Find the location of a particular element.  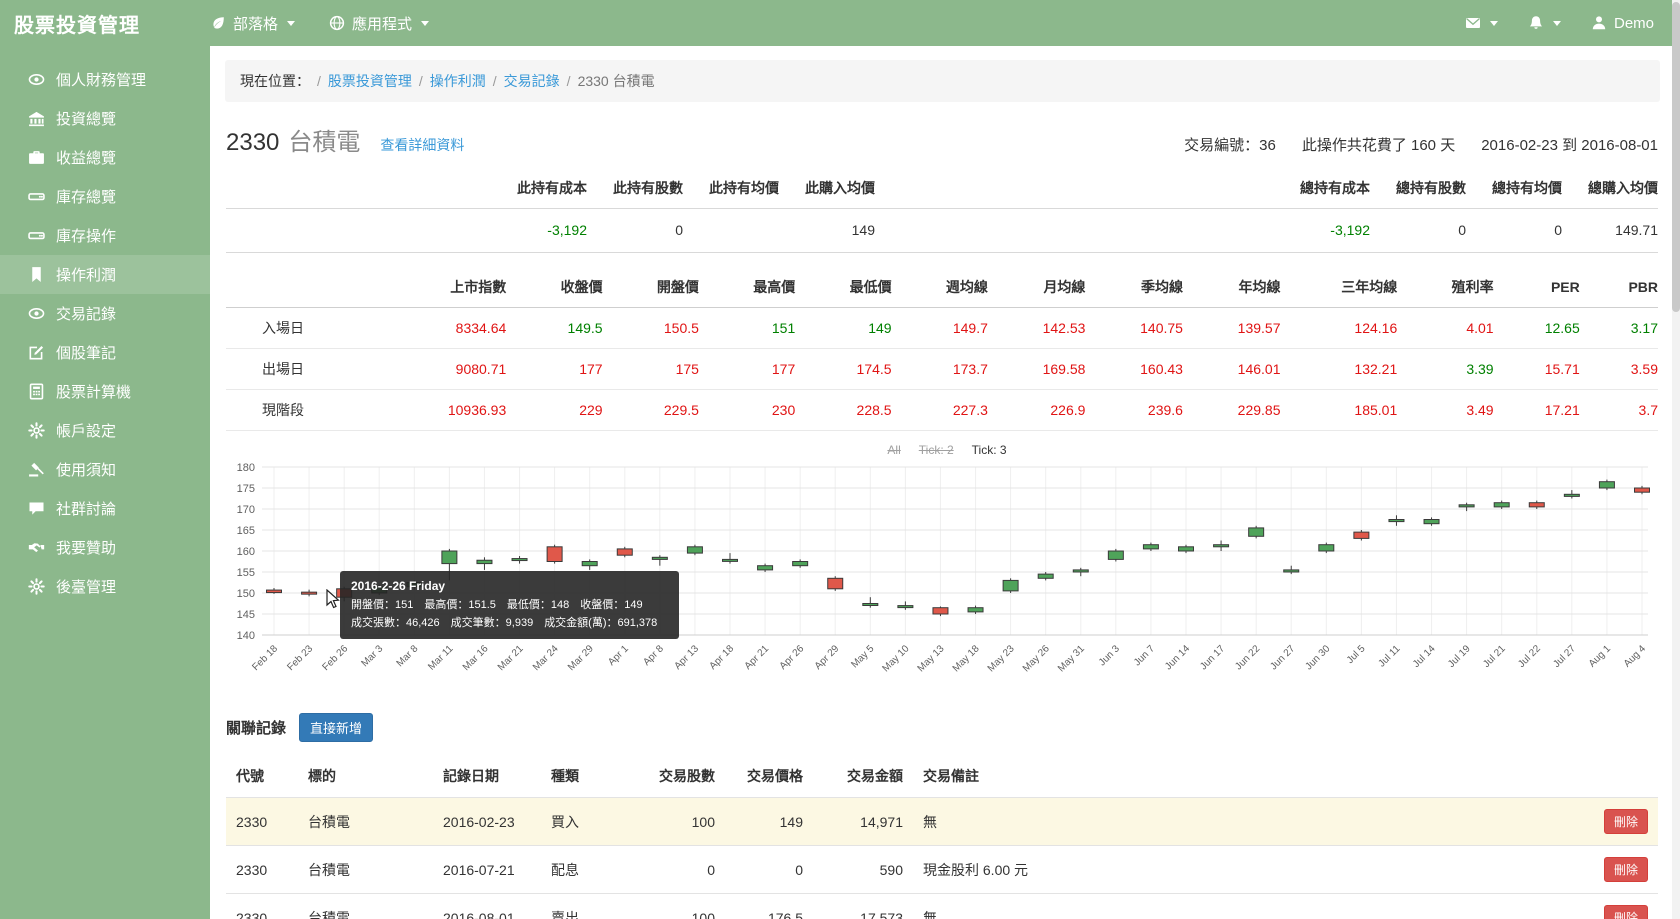

scrollbar is located at coordinates (1676, 459).